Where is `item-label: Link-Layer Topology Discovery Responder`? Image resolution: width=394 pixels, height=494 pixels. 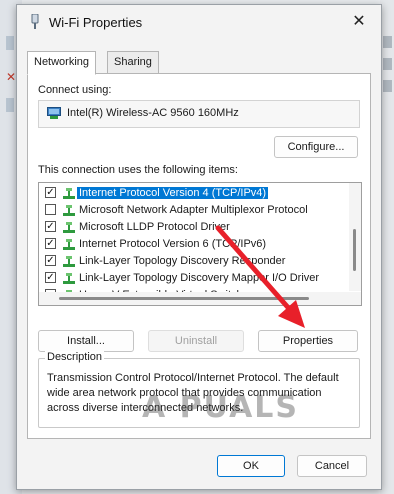 item-label: Link-Layer Topology Discovery Responder is located at coordinates (182, 261).